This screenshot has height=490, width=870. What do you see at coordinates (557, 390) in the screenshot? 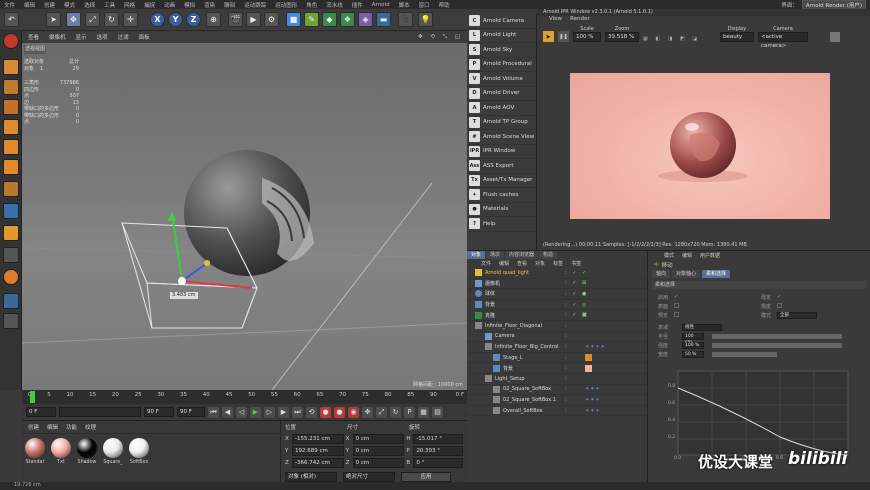
I see `tree-row: 02_Square_SoftBox: ✦✦✦` at bounding box center [557, 390].